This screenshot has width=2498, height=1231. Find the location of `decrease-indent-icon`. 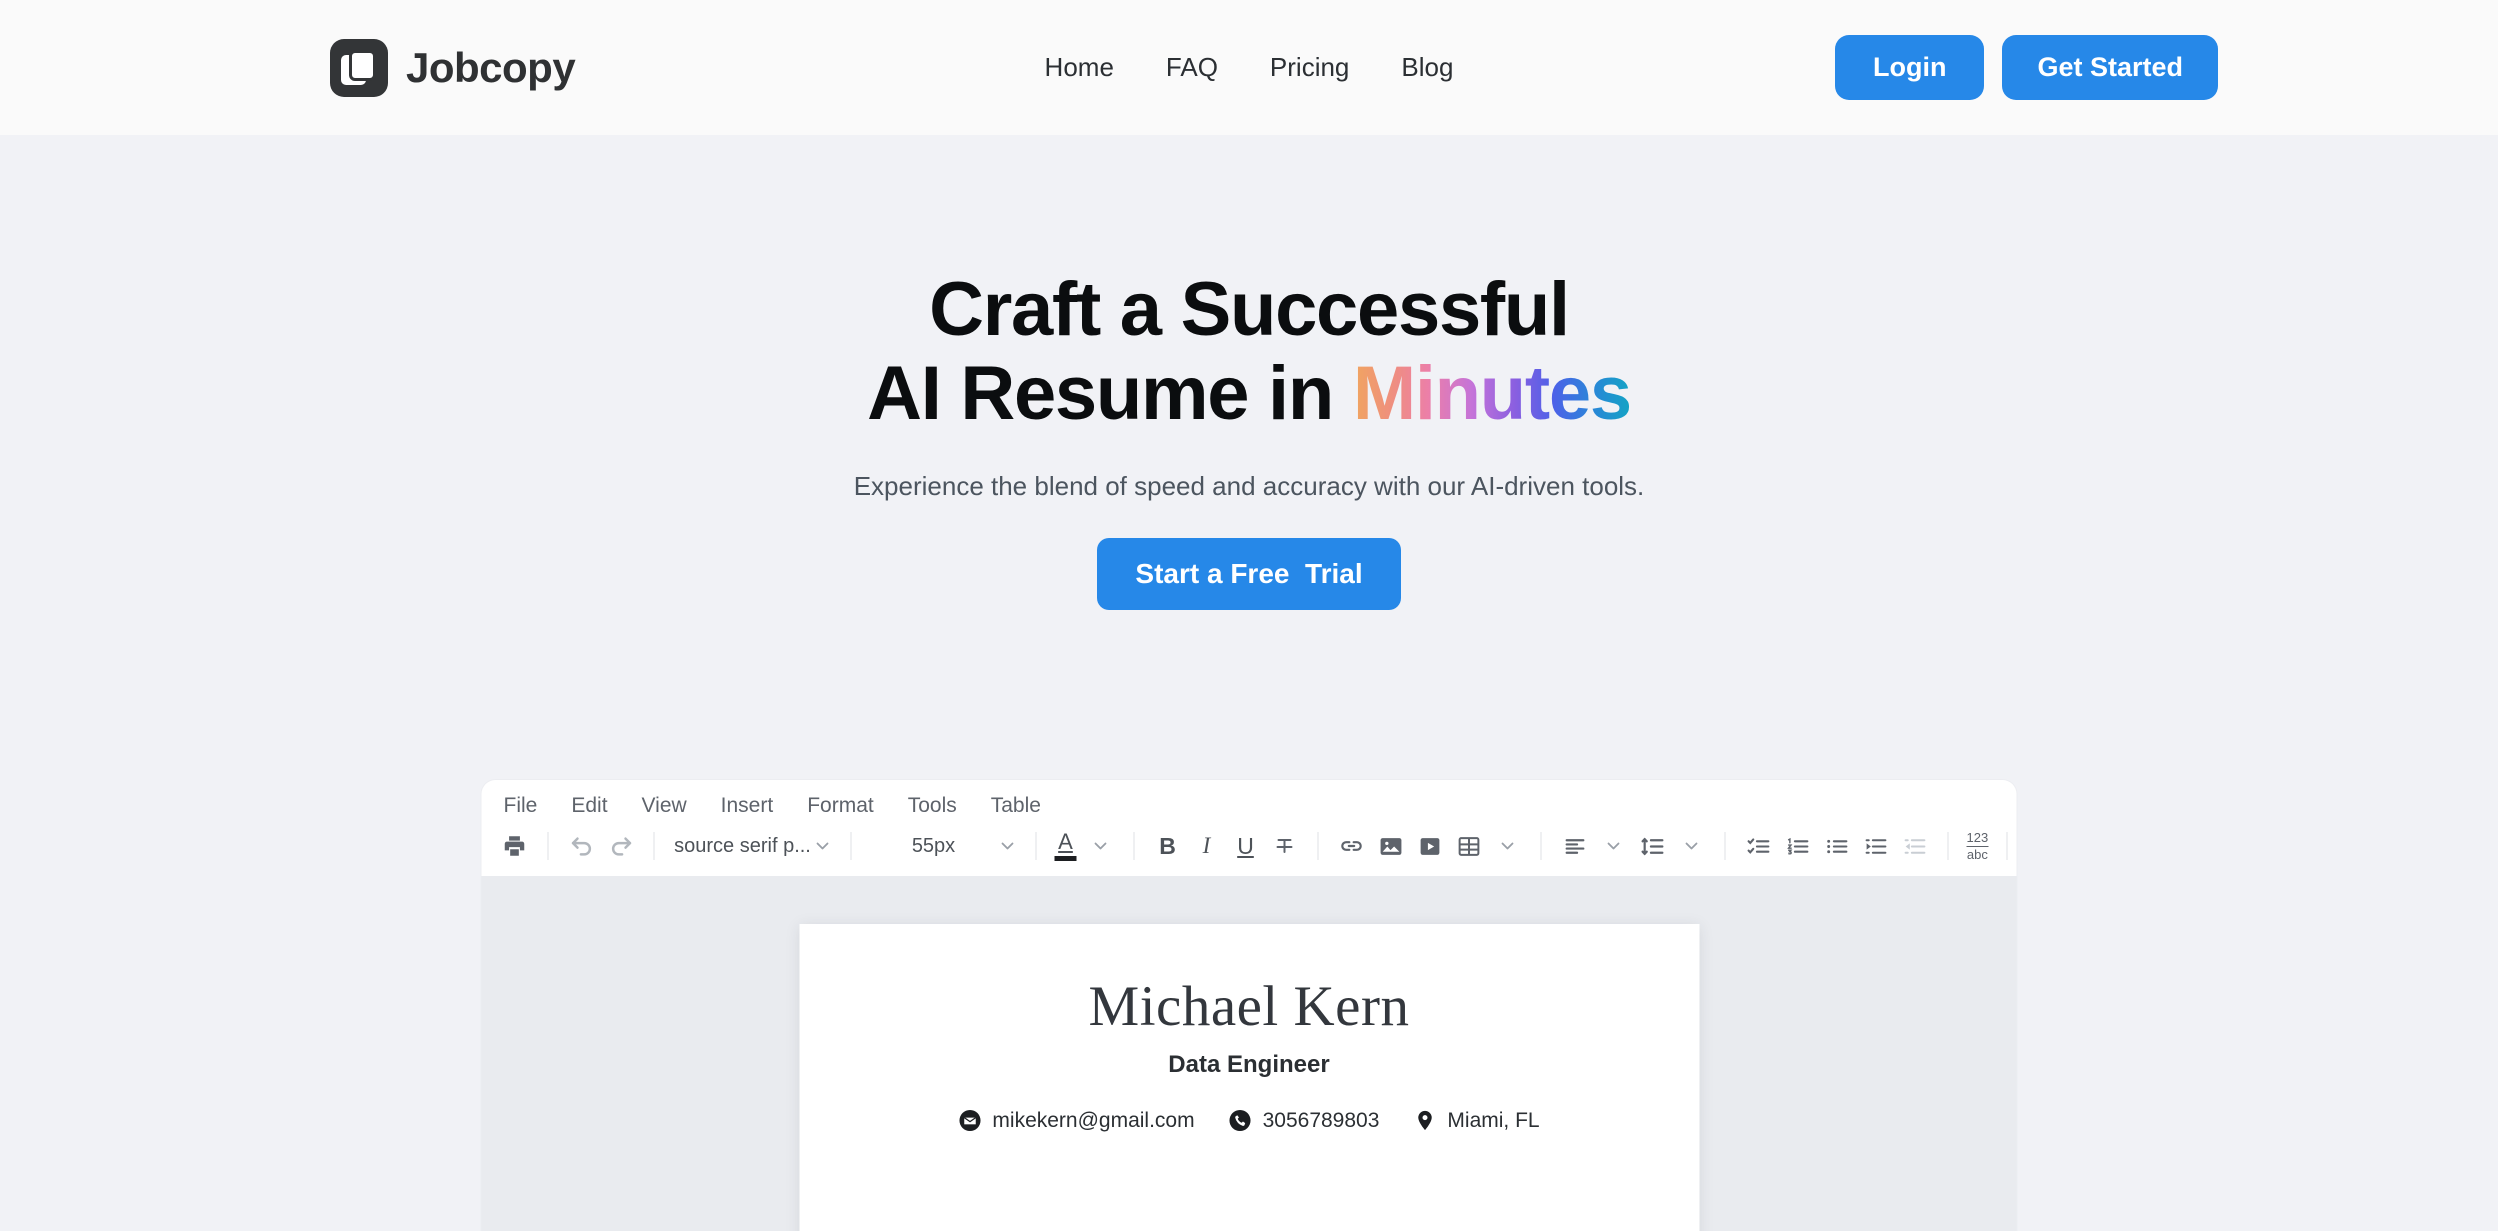

decrease-indent-icon is located at coordinates (1915, 846).